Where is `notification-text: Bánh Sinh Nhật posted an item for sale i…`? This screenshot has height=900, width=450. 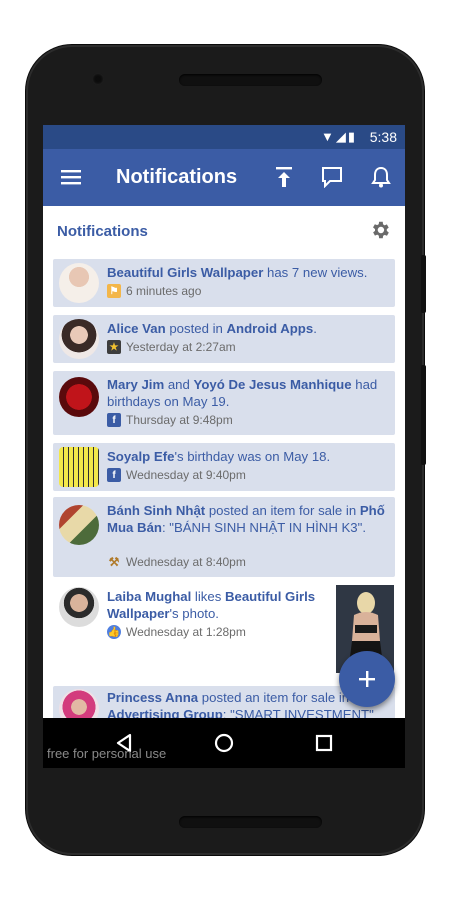 notification-text: Bánh Sinh Nhật posted an item for sale i… is located at coordinates (247, 519).